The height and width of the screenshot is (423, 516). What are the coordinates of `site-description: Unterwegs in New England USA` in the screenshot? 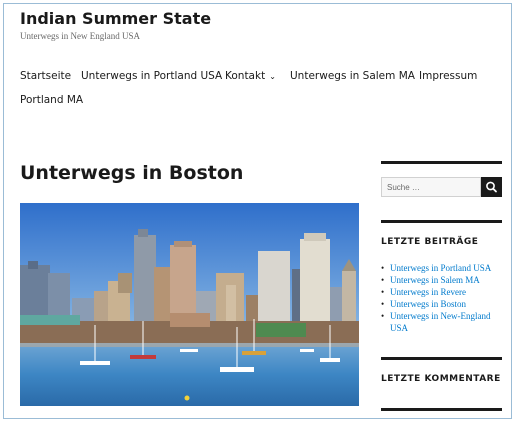 It's located at (80, 36).